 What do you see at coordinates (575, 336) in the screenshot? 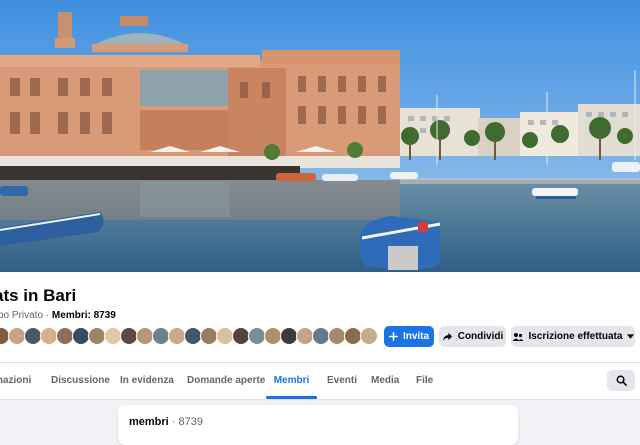
I see `joined-label: Iscrizione effettuata` at bounding box center [575, 336].